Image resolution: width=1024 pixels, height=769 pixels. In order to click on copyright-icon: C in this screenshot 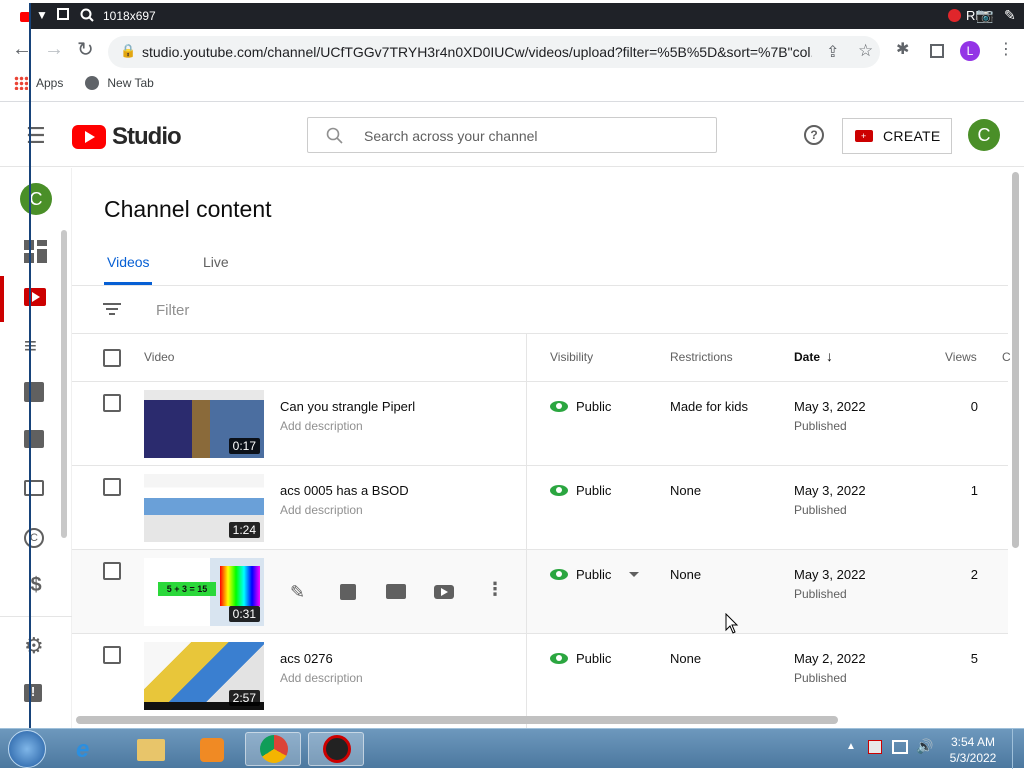, I will do `click(34, 538)`.